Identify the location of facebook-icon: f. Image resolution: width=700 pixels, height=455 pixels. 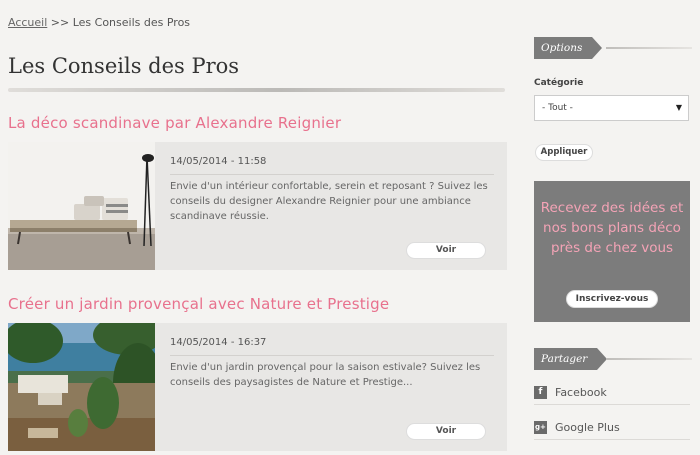
(540, 392).